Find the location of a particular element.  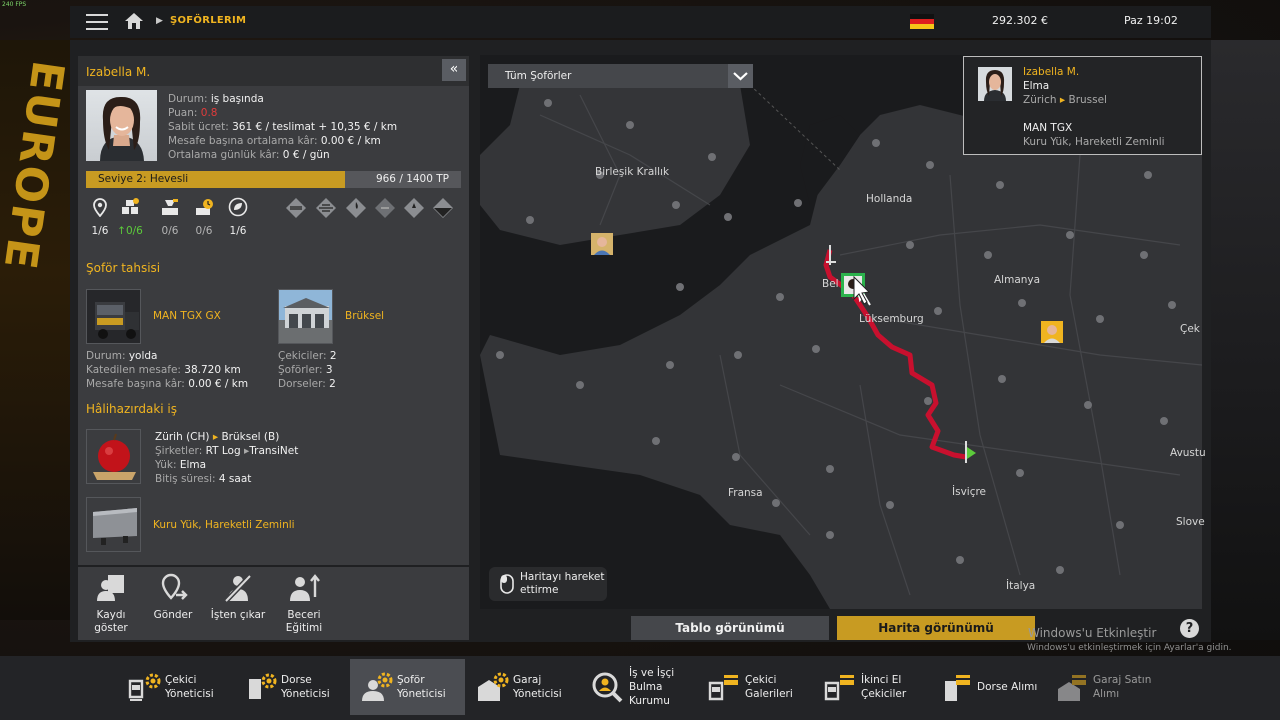

nav-recruitment: İş ve İşçi Bulma Kurumu is located at coordinates (639, 687).